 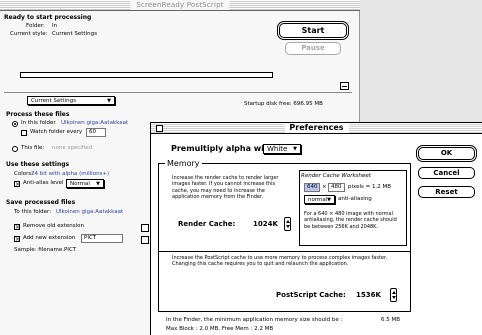 What do you see at coordinates (283, 104) in the screenshot?
I see `startup-disk-free: Startup disk free: 696.95 MB` at bounding box center [283, 104].